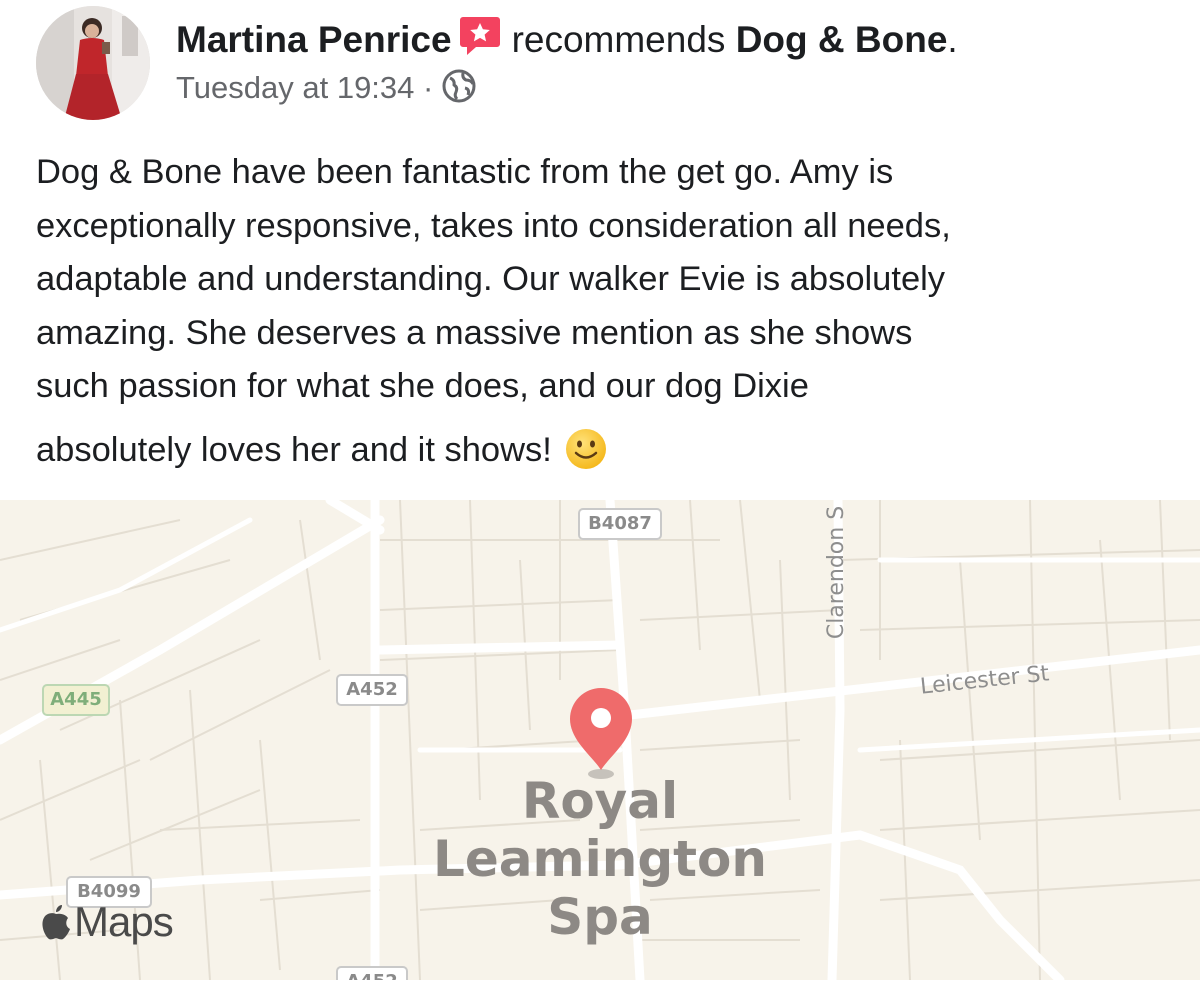  Describe the element at coordinates (295, 87) in the screenshot. I see `timestamp: Tuesday at 19:34` at that location.